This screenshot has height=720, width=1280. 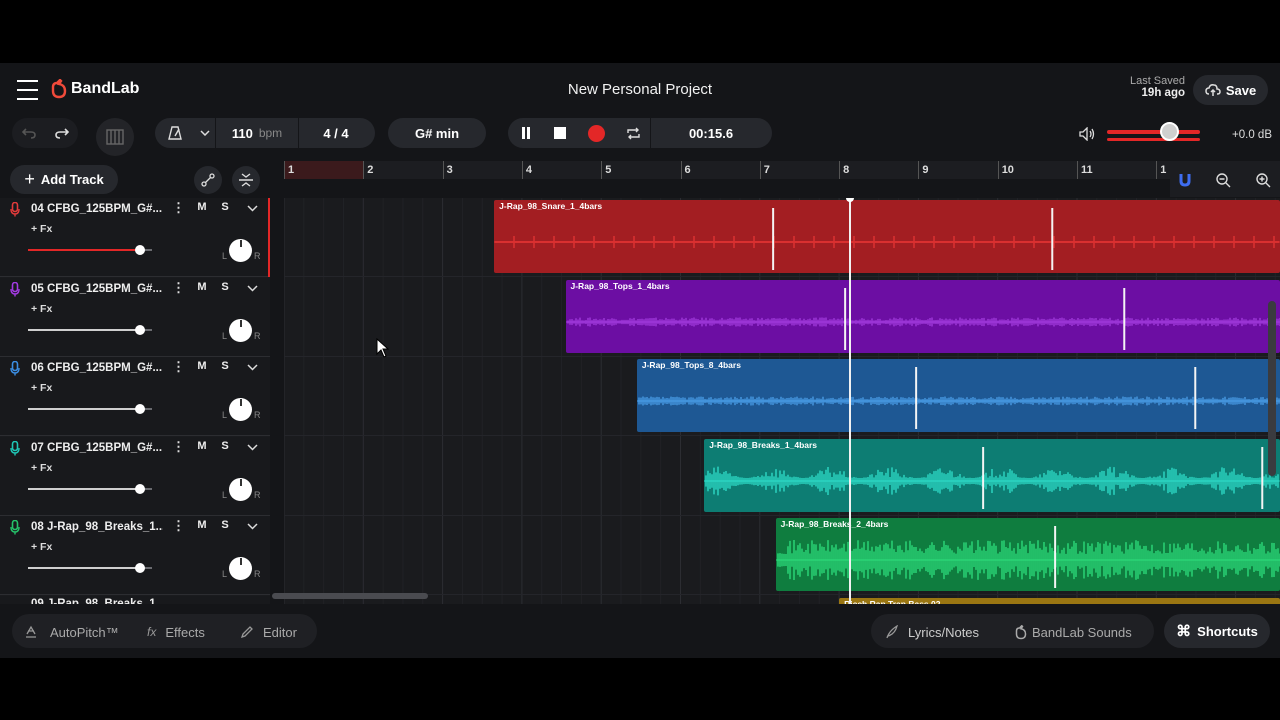 I want to click on lyrics-notes-button: Lyrics/Notes, so click(x=932, y=632).